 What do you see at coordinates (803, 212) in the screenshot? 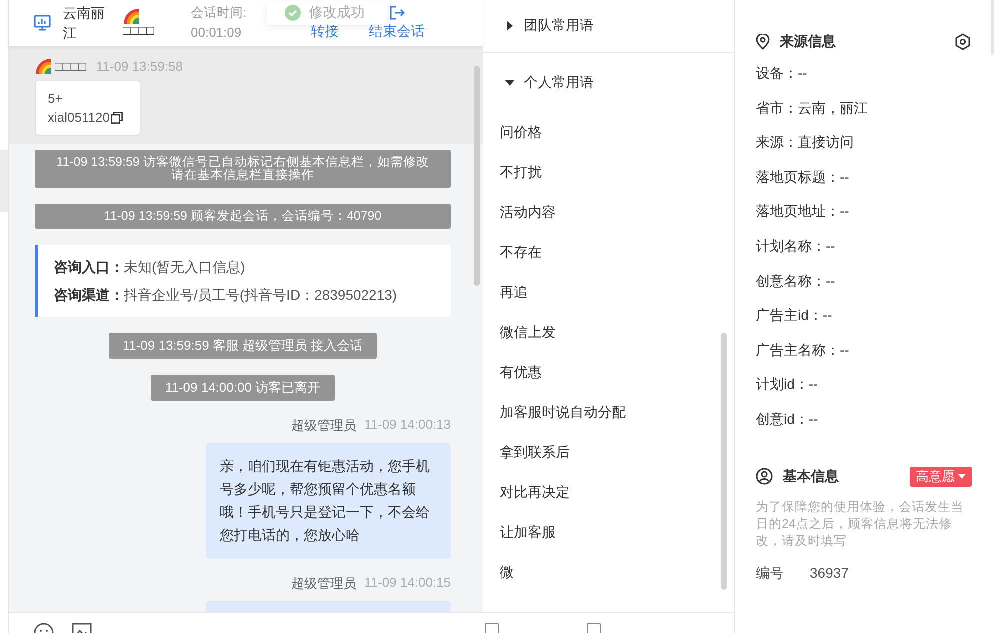
I see `info-line: 落地页地址：--` at bounding box center [803, 212].